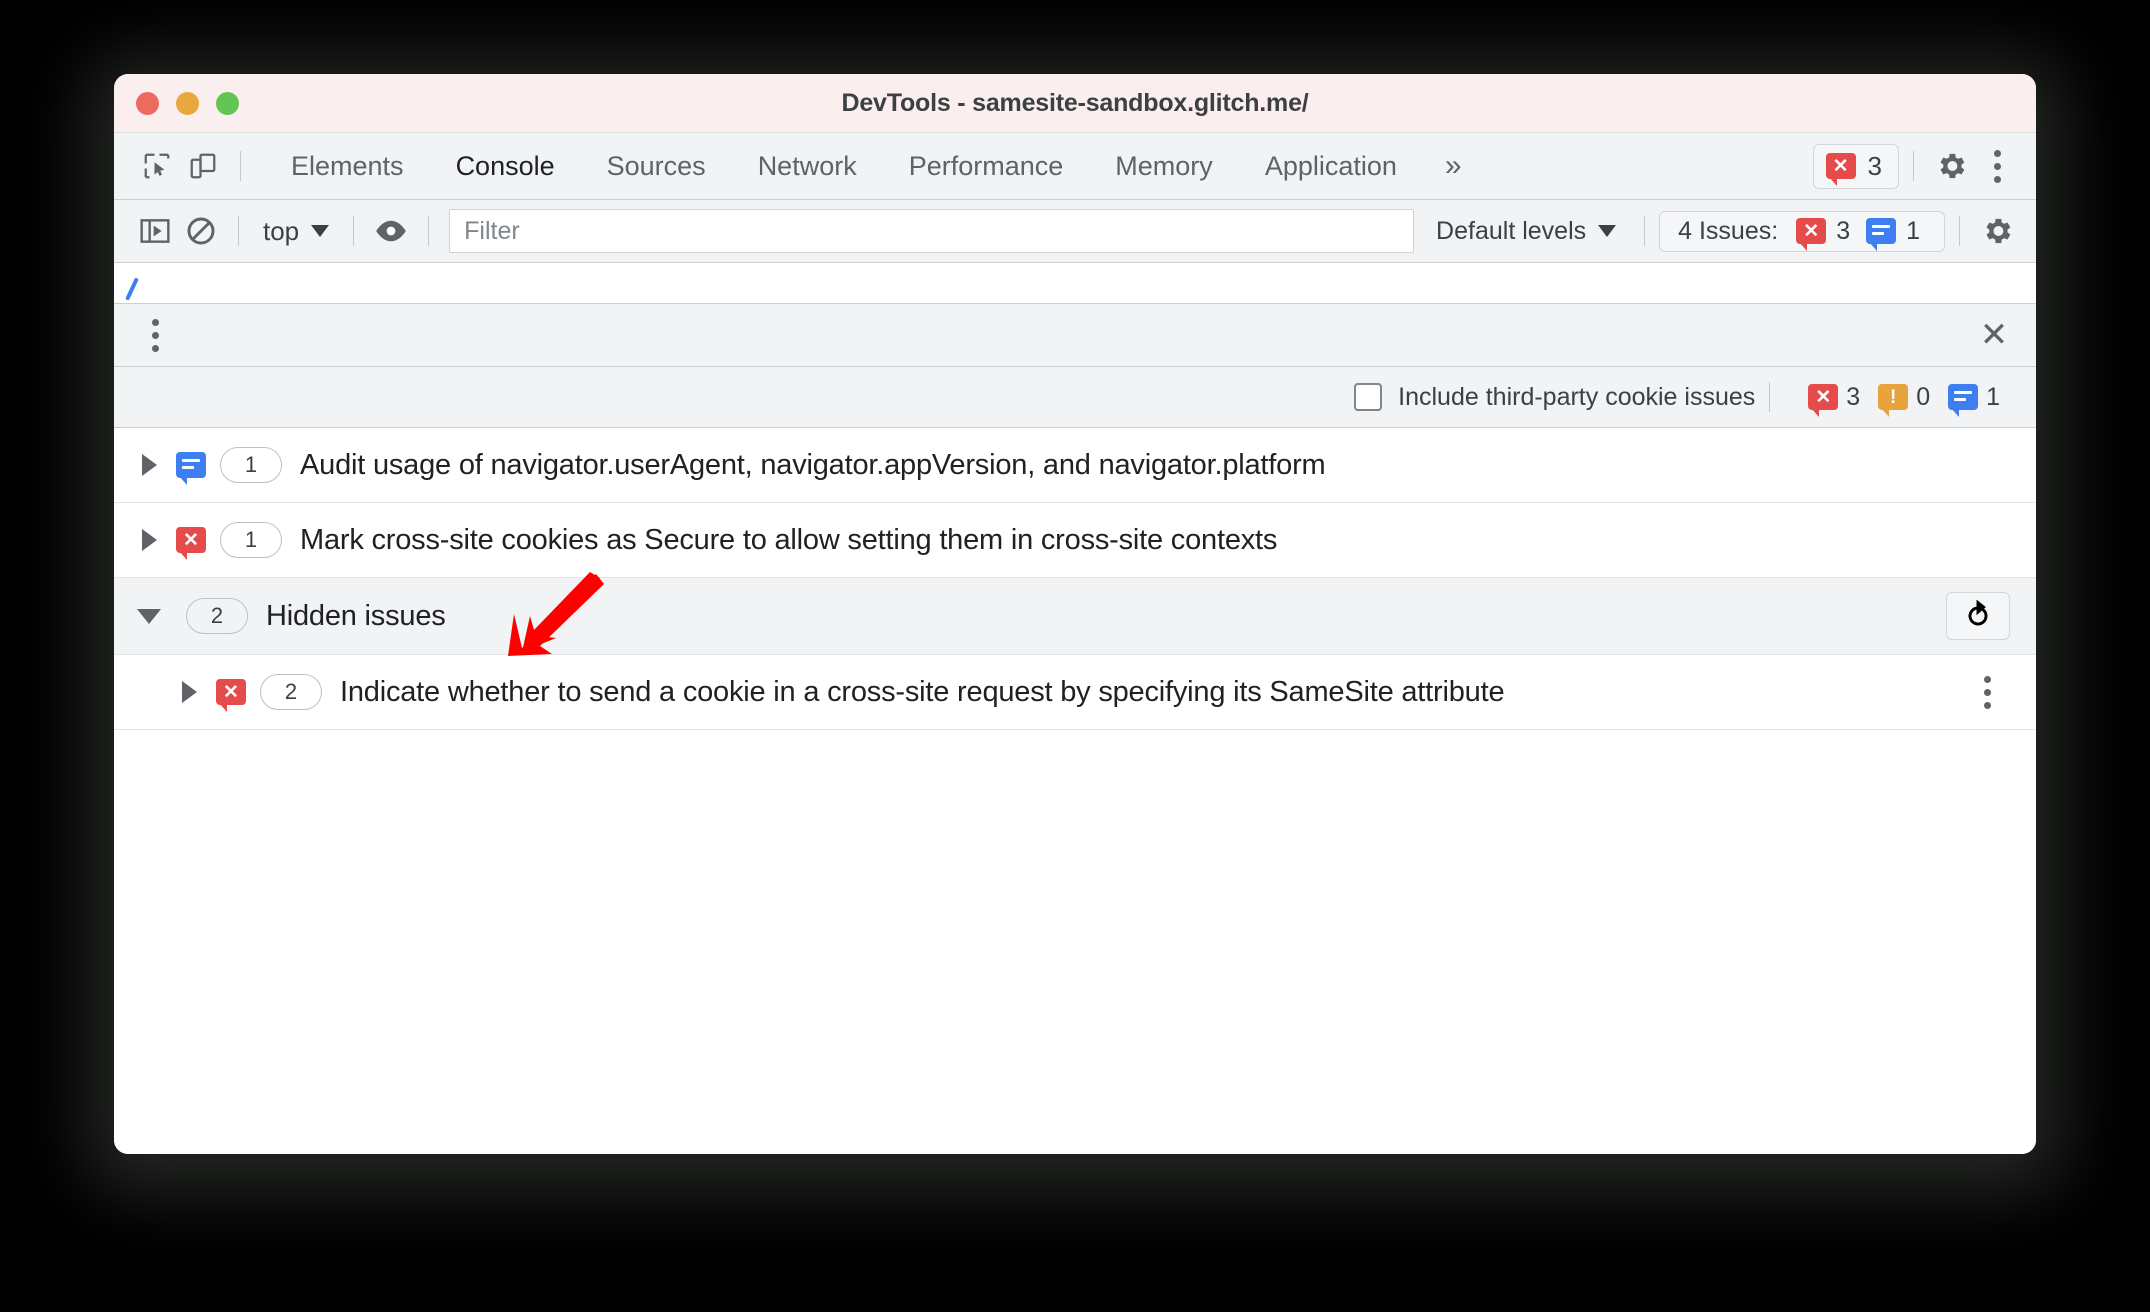 The height and width of the screenshot is (1312, 2150). I want to click on kebab-menu-icon, so click(1997, 166).